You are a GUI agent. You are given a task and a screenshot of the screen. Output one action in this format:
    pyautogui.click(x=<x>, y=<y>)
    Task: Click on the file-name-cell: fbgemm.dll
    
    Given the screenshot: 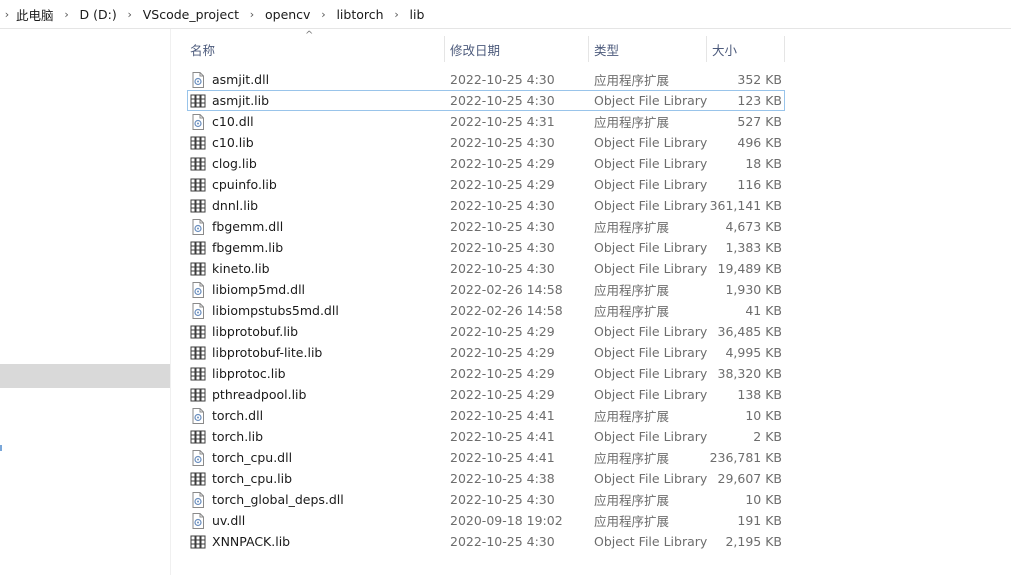 What is the action you would take?
    pyautogui.click(x=317, y=226)
    